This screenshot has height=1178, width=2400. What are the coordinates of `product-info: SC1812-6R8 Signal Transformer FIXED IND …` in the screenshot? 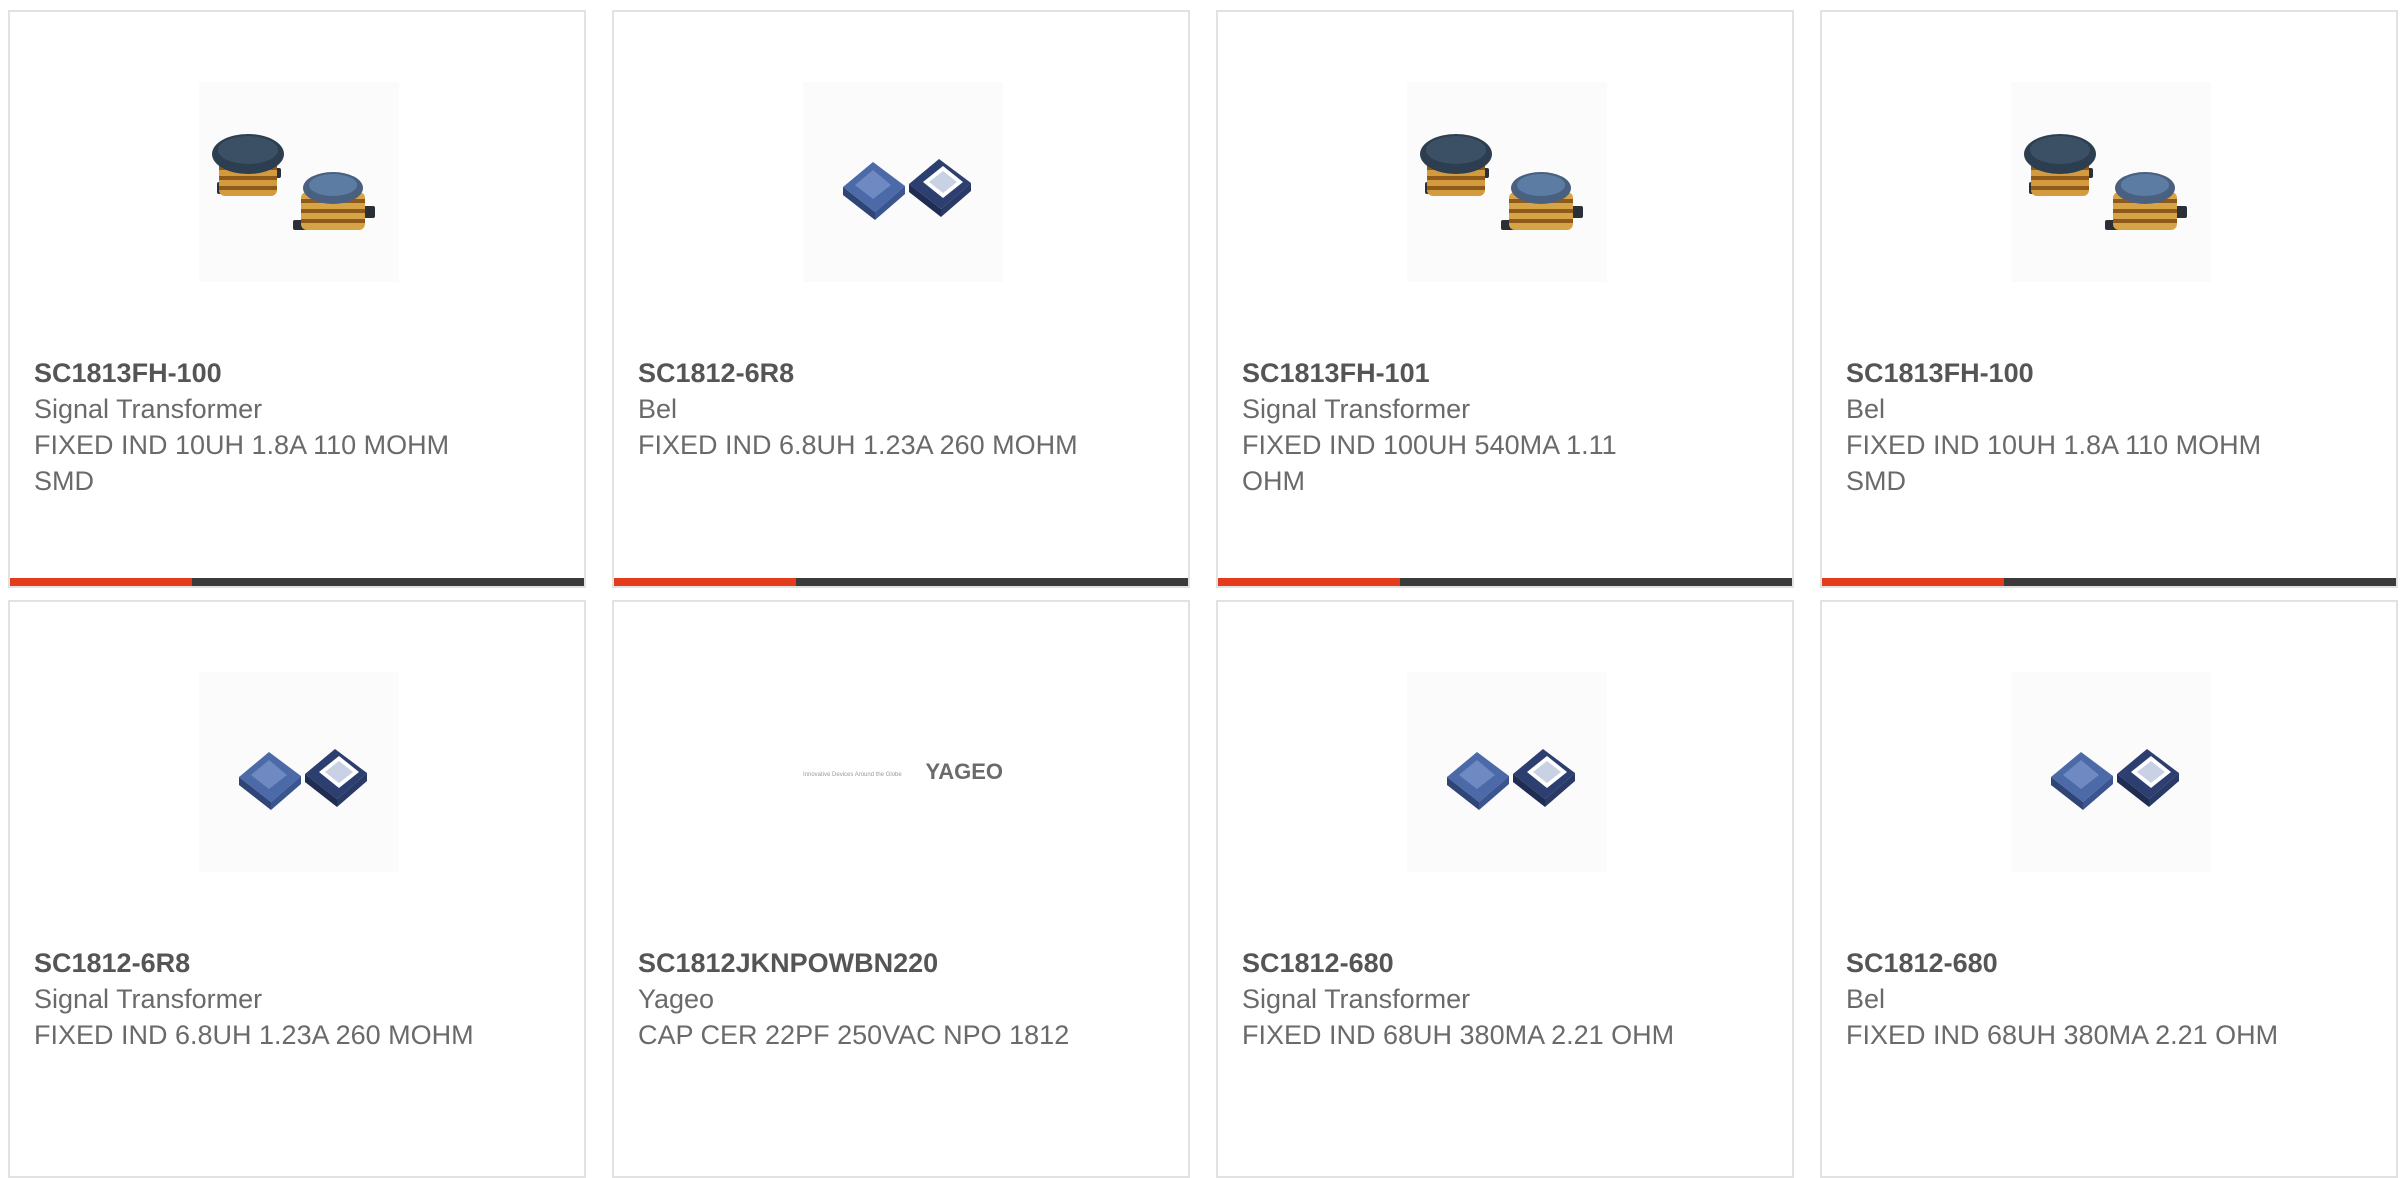 It's located at (297, 999).